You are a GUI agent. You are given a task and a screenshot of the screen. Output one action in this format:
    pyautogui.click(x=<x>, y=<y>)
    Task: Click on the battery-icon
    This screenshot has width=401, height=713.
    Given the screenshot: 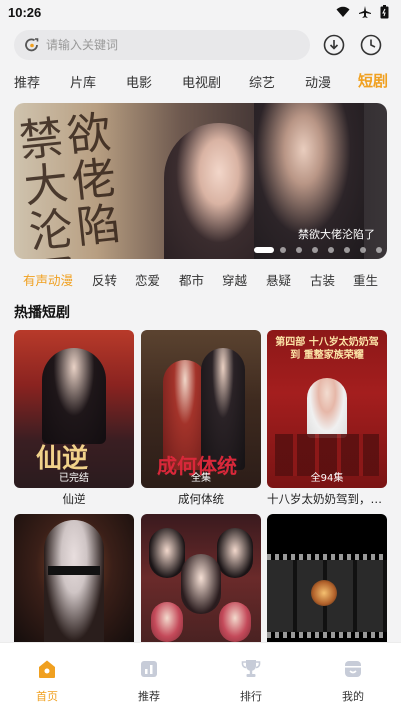 What is the action you would take?
    pyautogui.click(x=384, y=12)
    